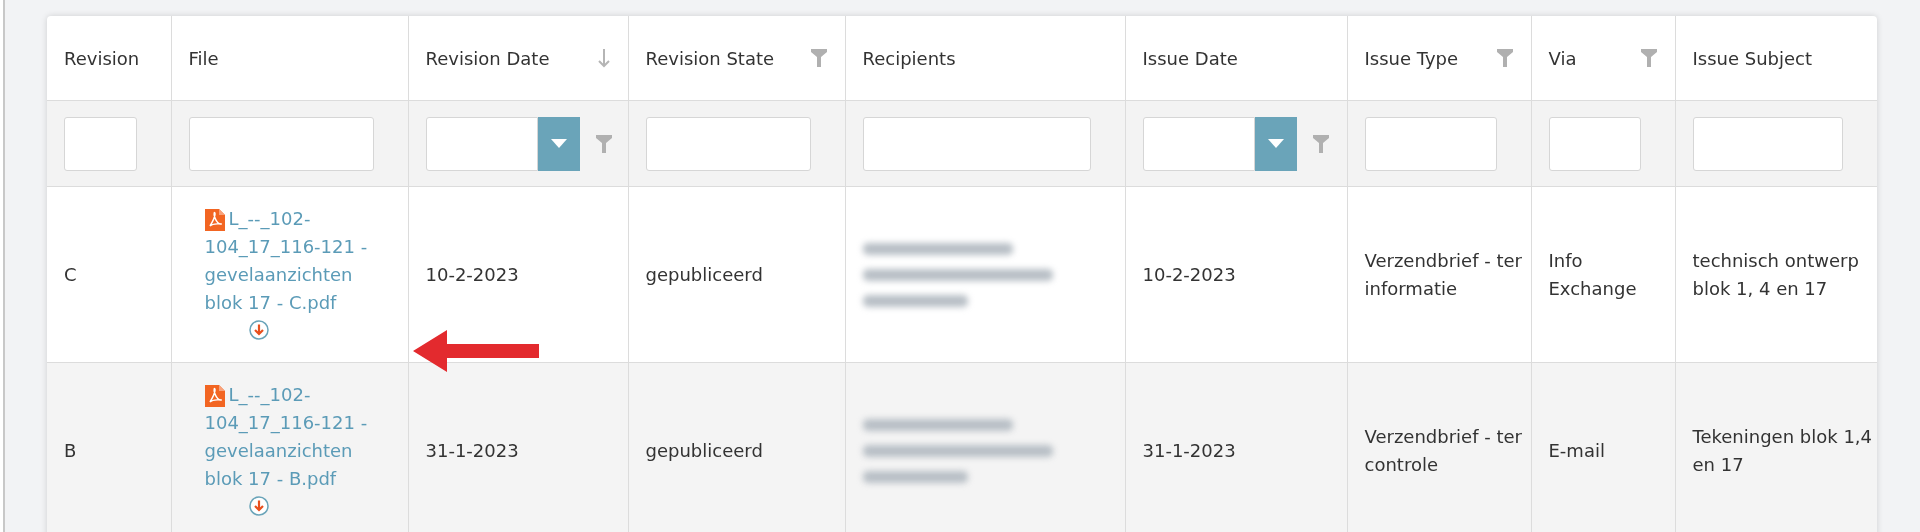 This screenshot has width=1920, height=532. What do you see at coordinates (203, 58) in the screenshot?
I see `column-header: File` at bounding box center [203, 58].